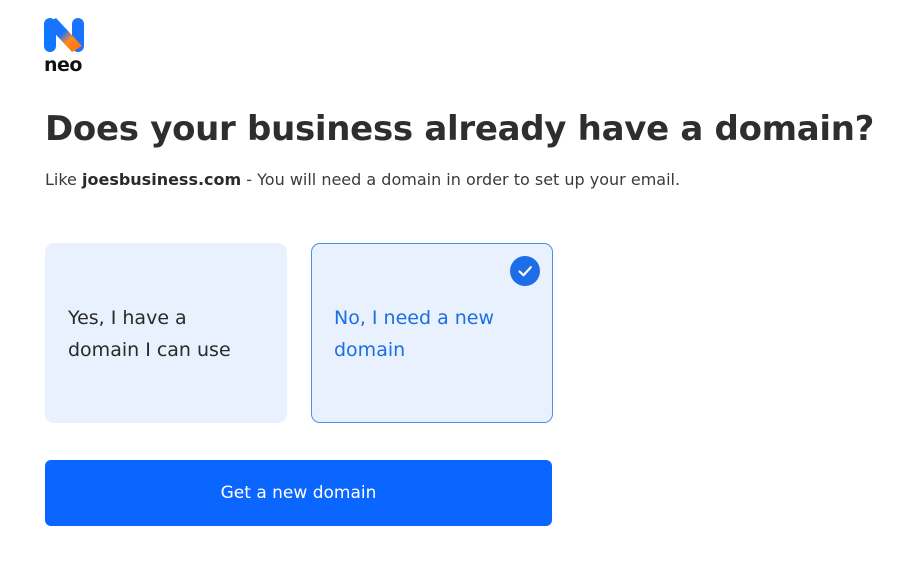 Image resolution: width=909 pixels, height=571 pixels. Describe the element at coordinates (298, 493) in the screenshot. I see `get-new-domain-button: Get a new domain` at that location.